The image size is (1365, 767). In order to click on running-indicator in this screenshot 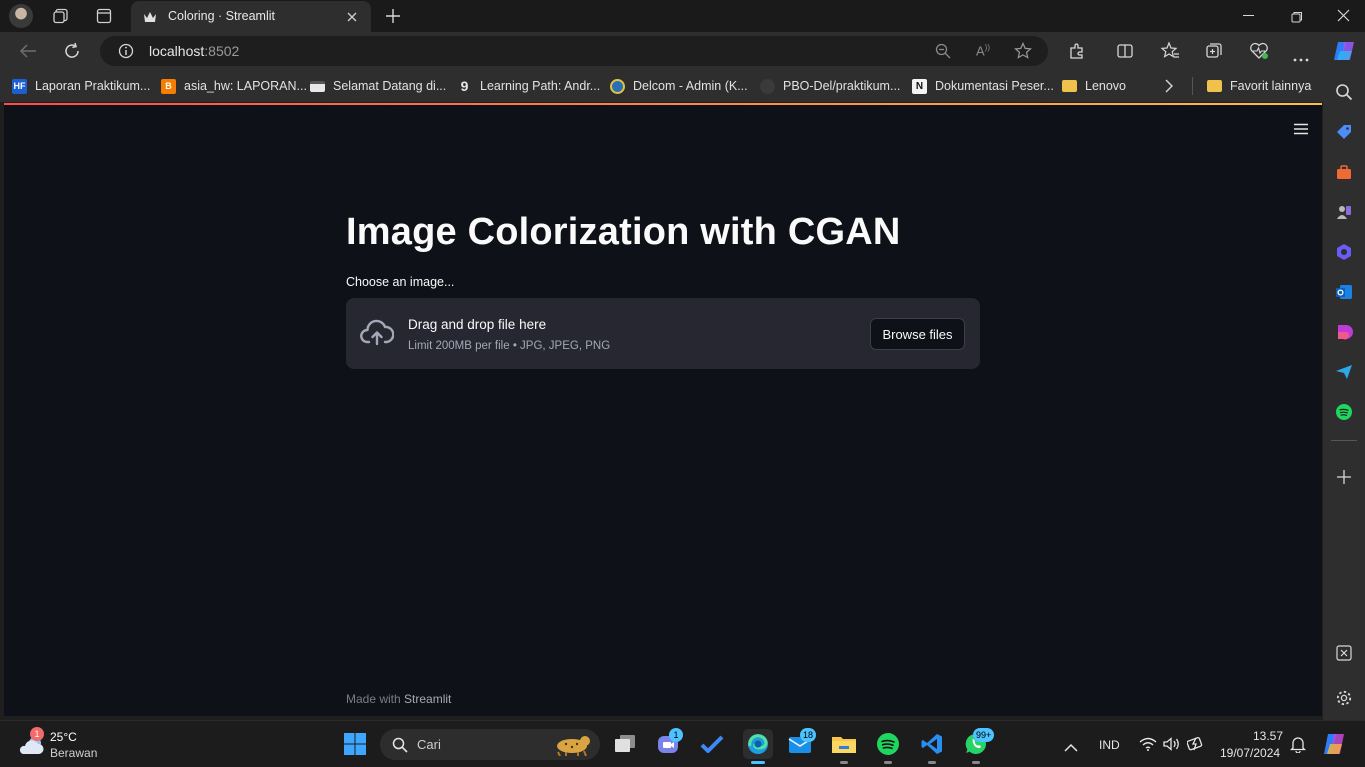, I will do `click(888, 762)`.